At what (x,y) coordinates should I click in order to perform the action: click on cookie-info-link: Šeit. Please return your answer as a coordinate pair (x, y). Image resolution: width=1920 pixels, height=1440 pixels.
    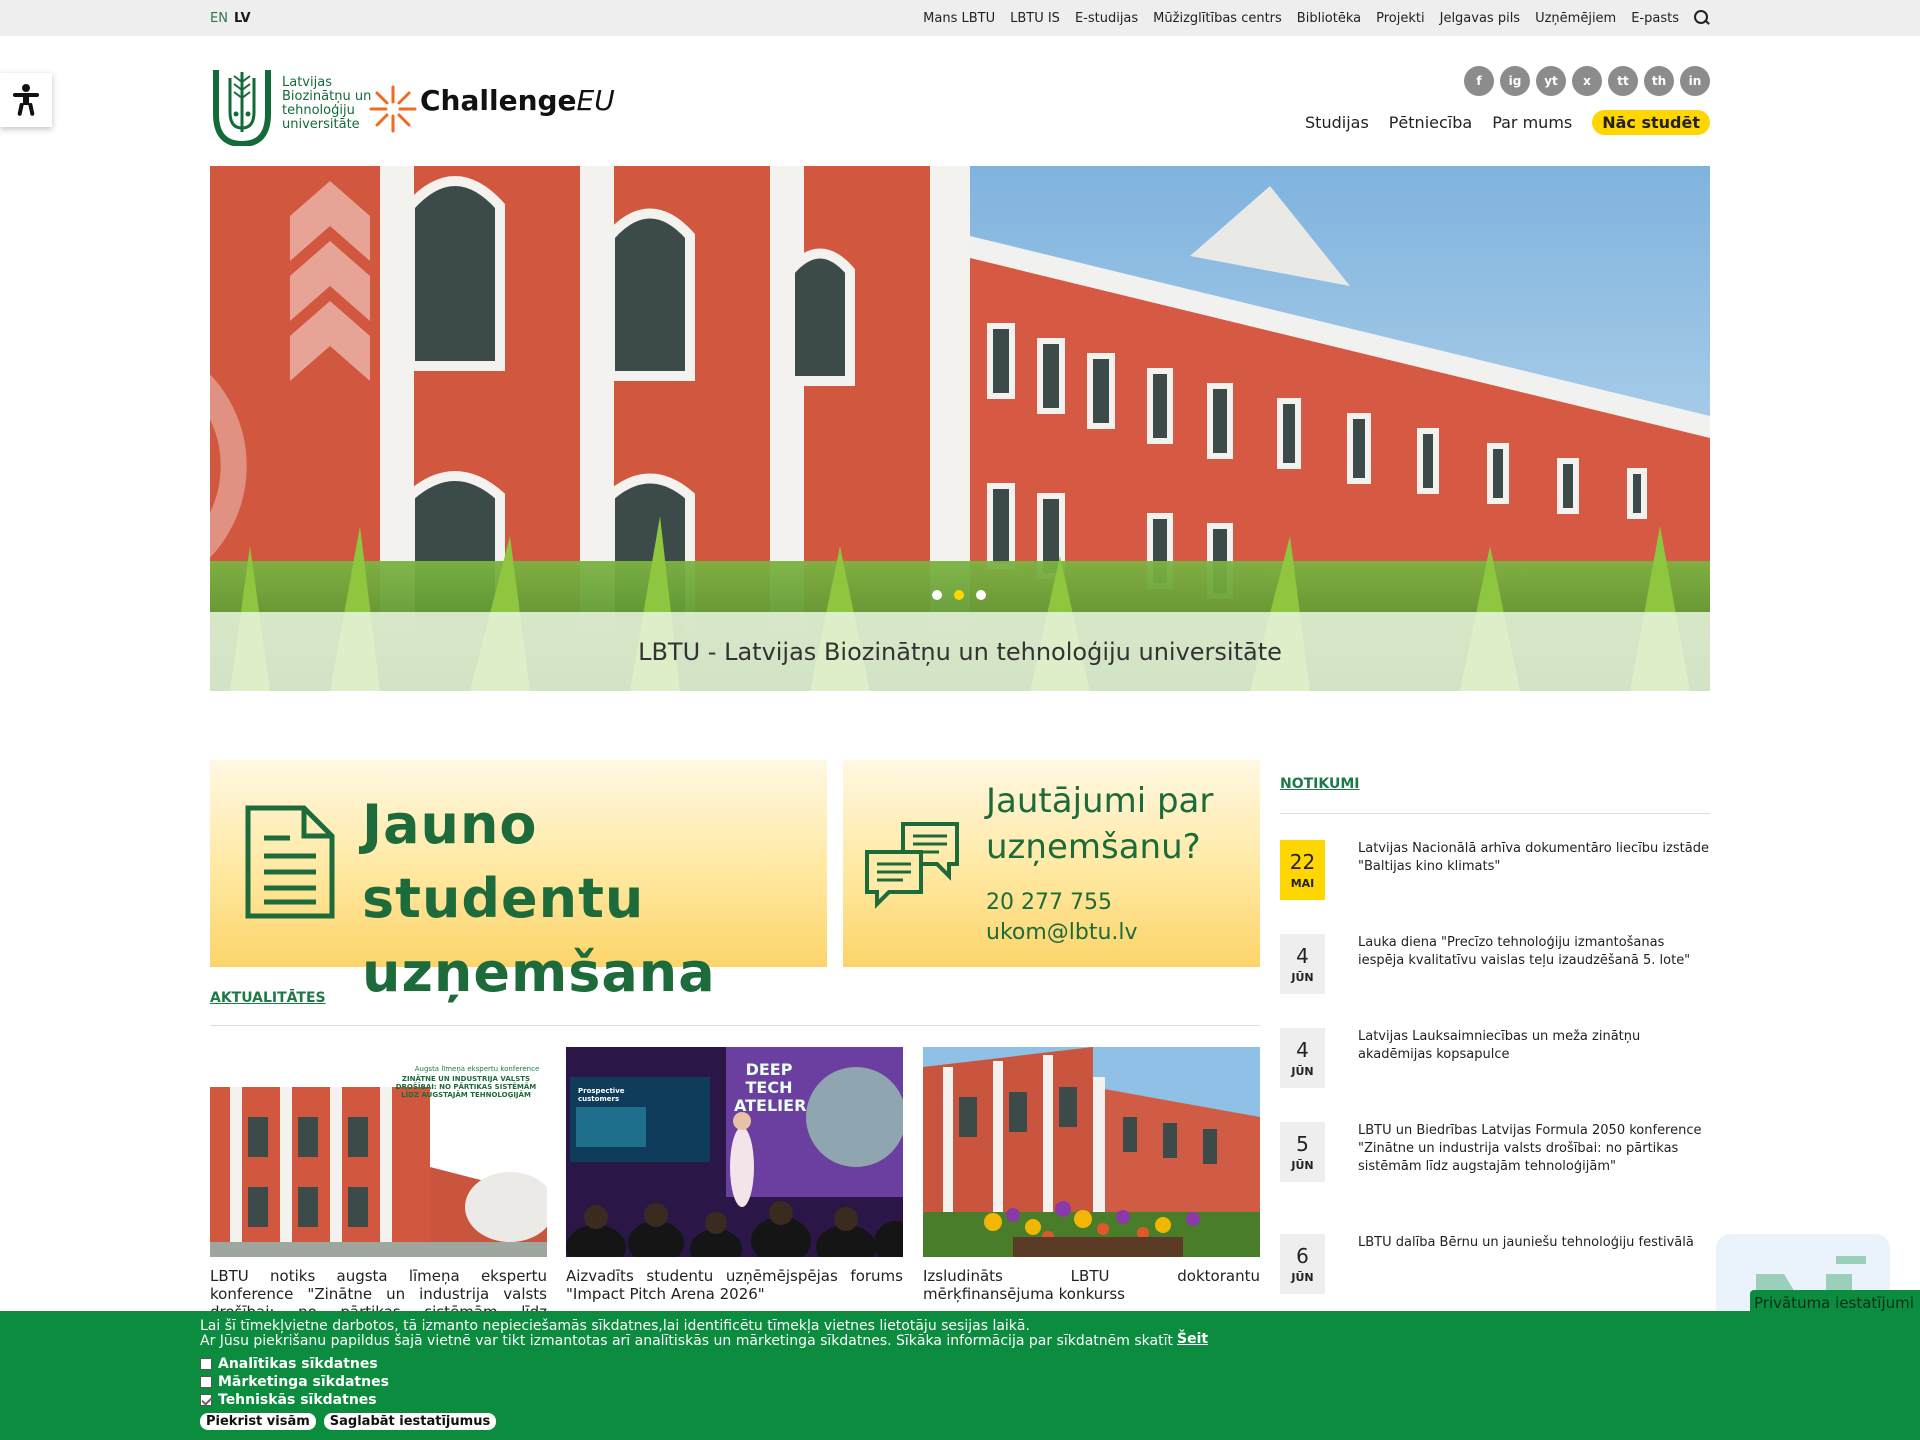
    Looking at the image, I should click on (1192, 1339).